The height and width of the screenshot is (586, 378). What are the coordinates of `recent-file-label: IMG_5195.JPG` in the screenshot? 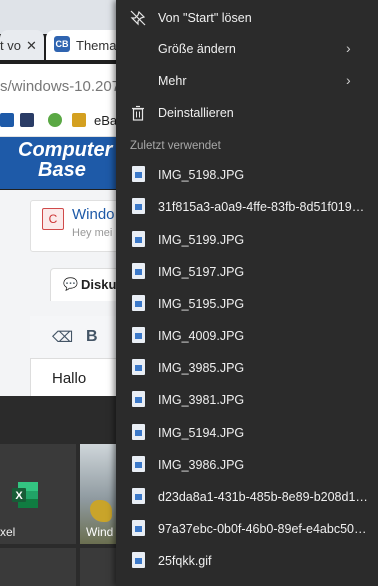 It's located at (201, 304).